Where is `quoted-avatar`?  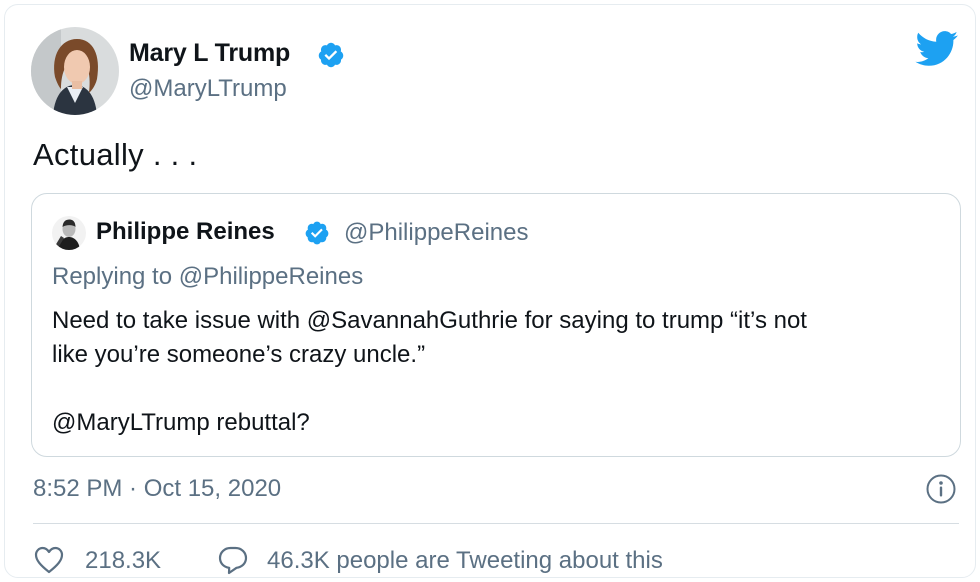 quoted-avatar is located at coordinates (69, 233).